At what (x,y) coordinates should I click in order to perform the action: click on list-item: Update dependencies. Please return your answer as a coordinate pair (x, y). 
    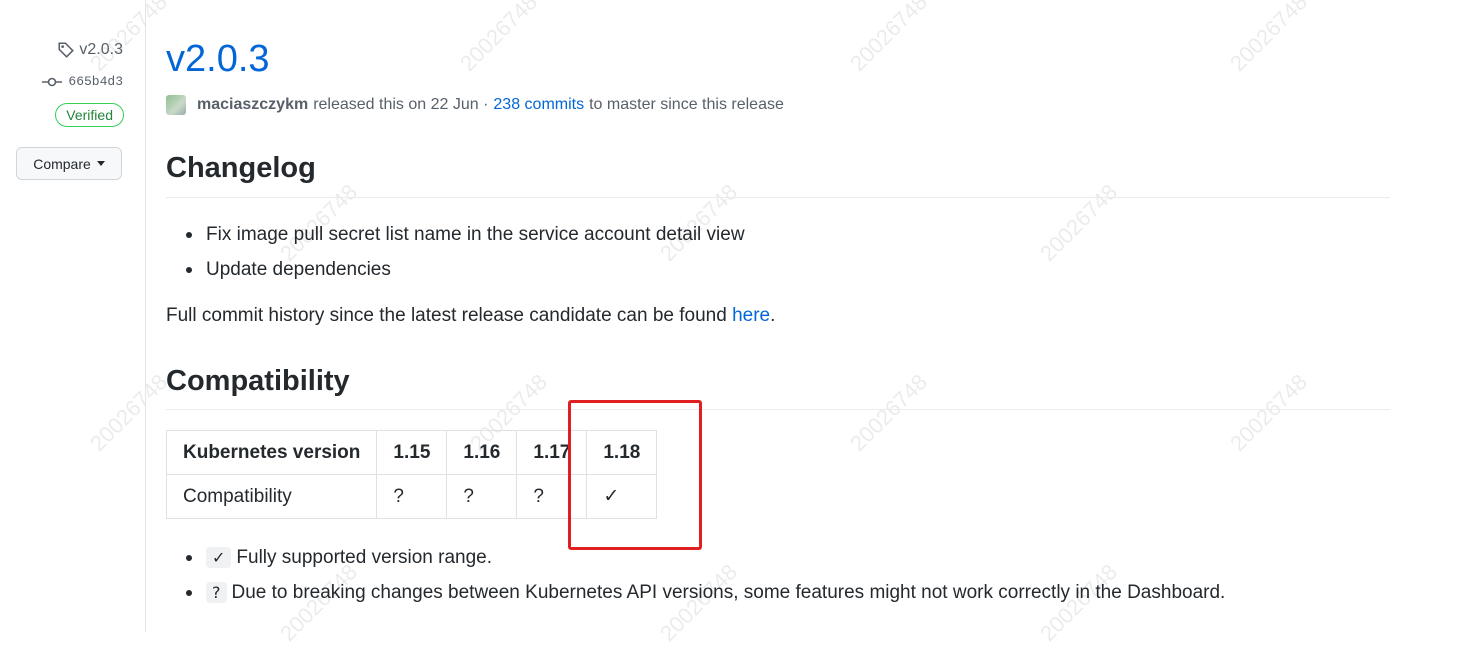
    Looking at the image, I should click on (464, 269).